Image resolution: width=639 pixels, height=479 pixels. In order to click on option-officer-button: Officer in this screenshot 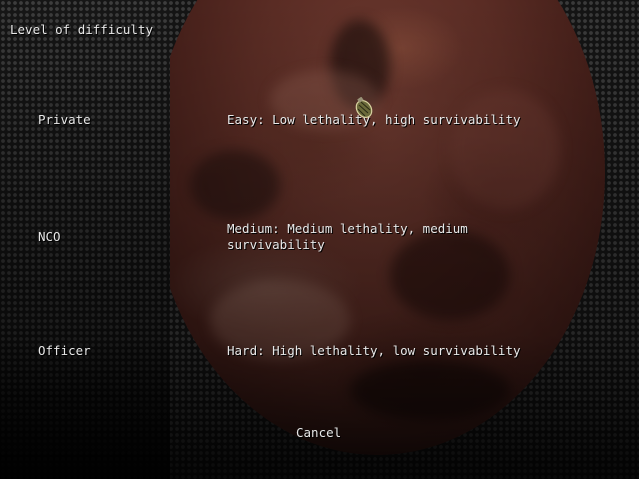, I will do `click(64, 351)`.